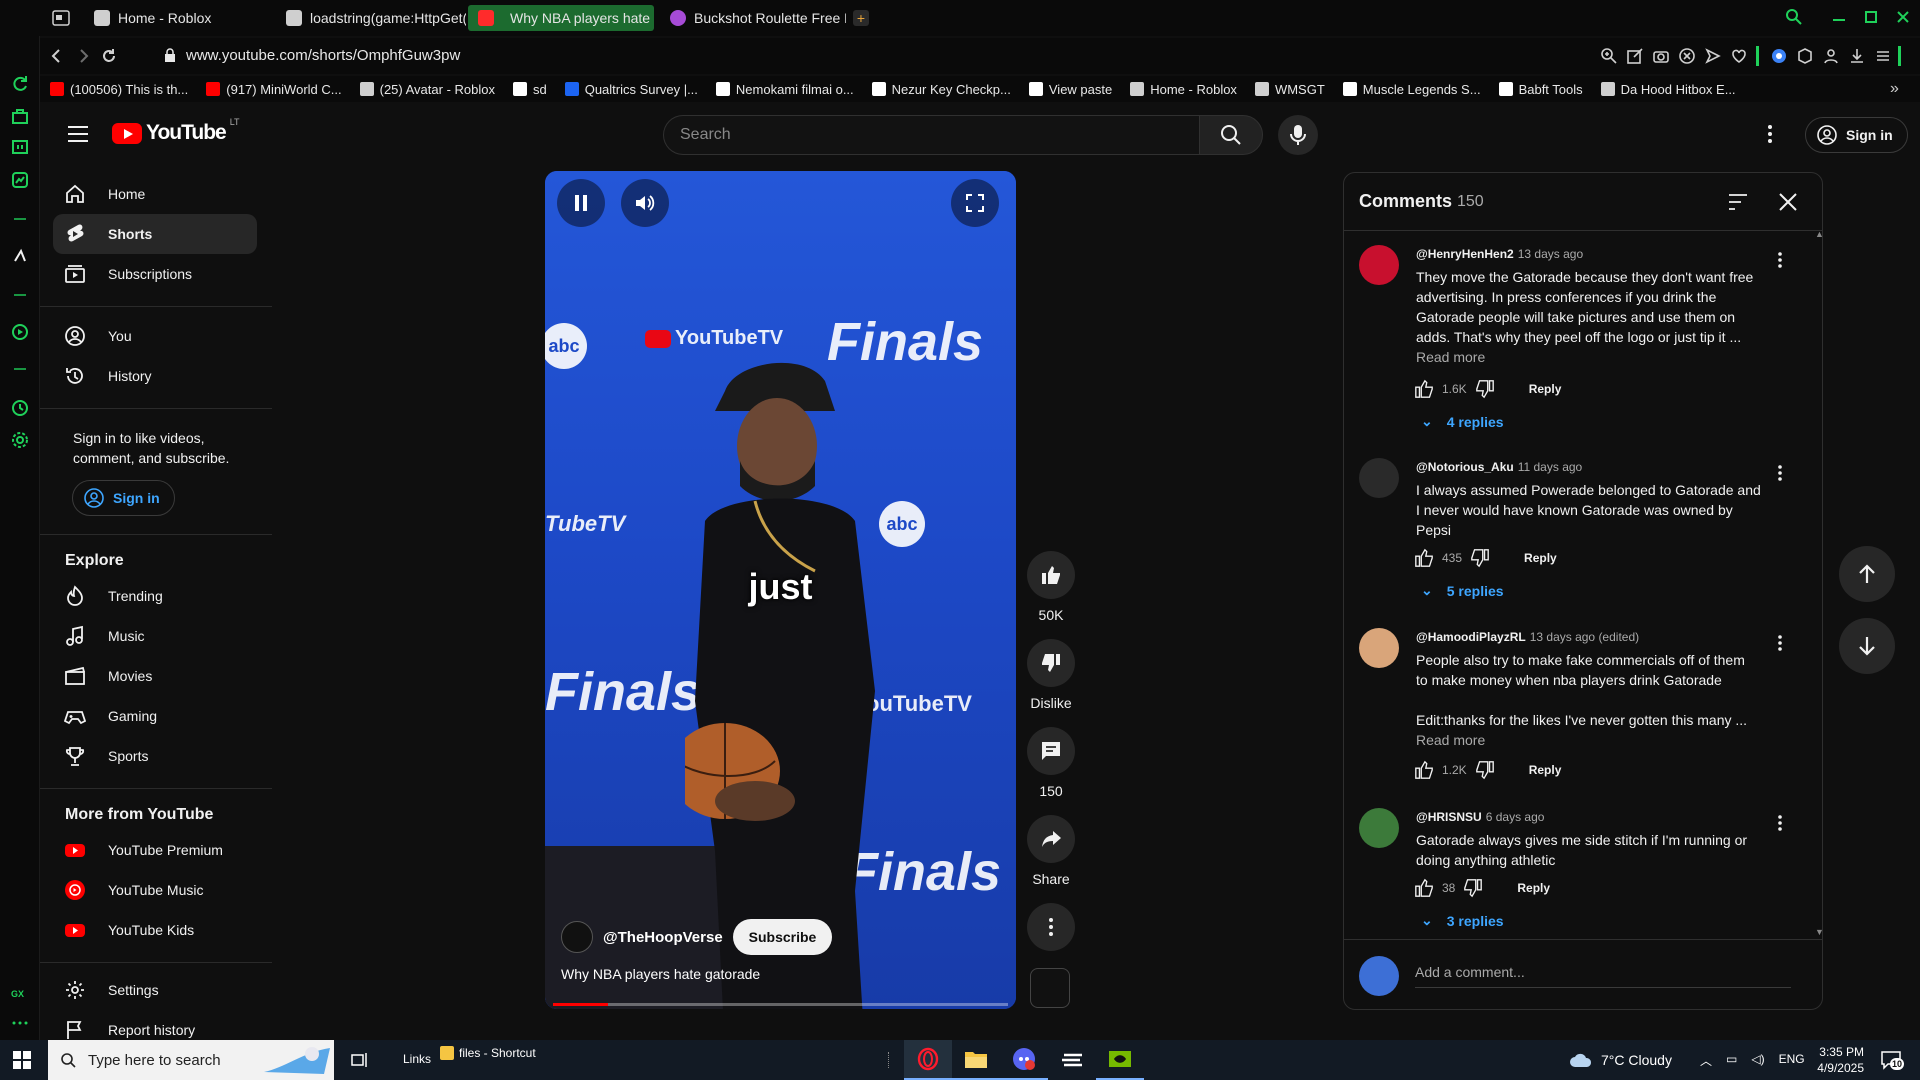  Describe the element at coordinates (155, 990) in the screenshot. I see `sidebar-item-settings: Settings` at that location.